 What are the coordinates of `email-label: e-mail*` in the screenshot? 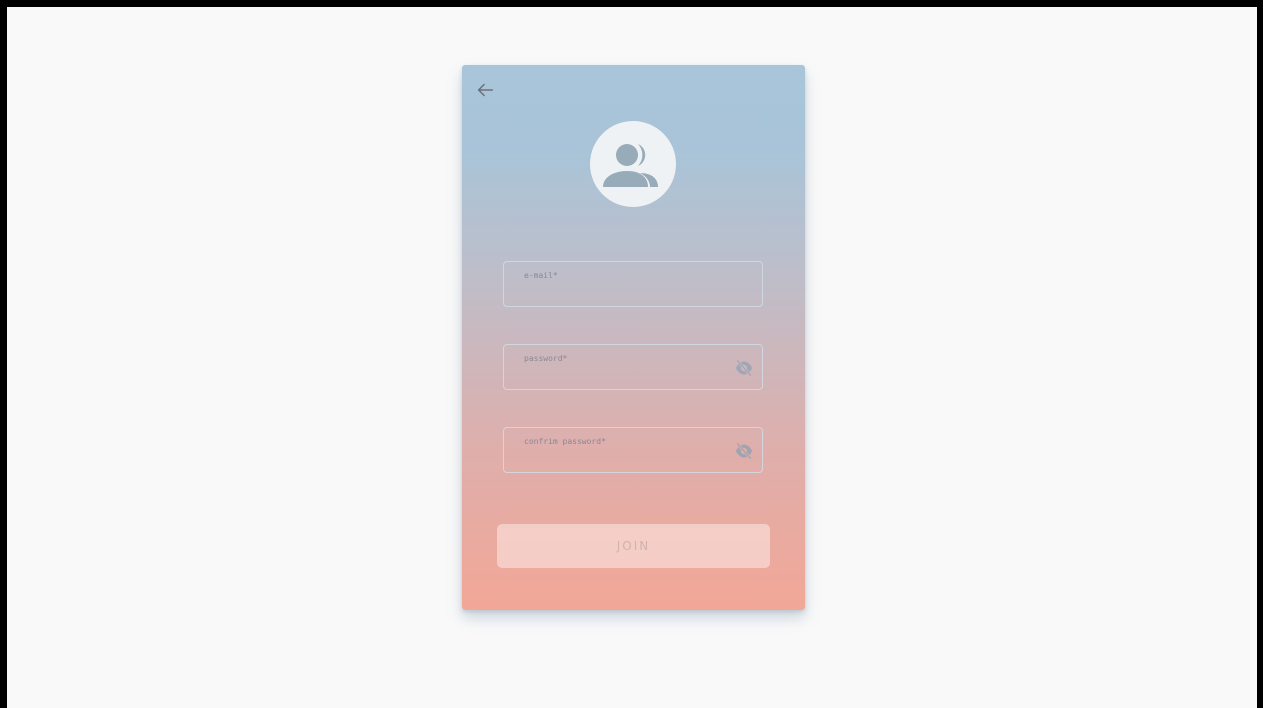 It's located at (541, 275).